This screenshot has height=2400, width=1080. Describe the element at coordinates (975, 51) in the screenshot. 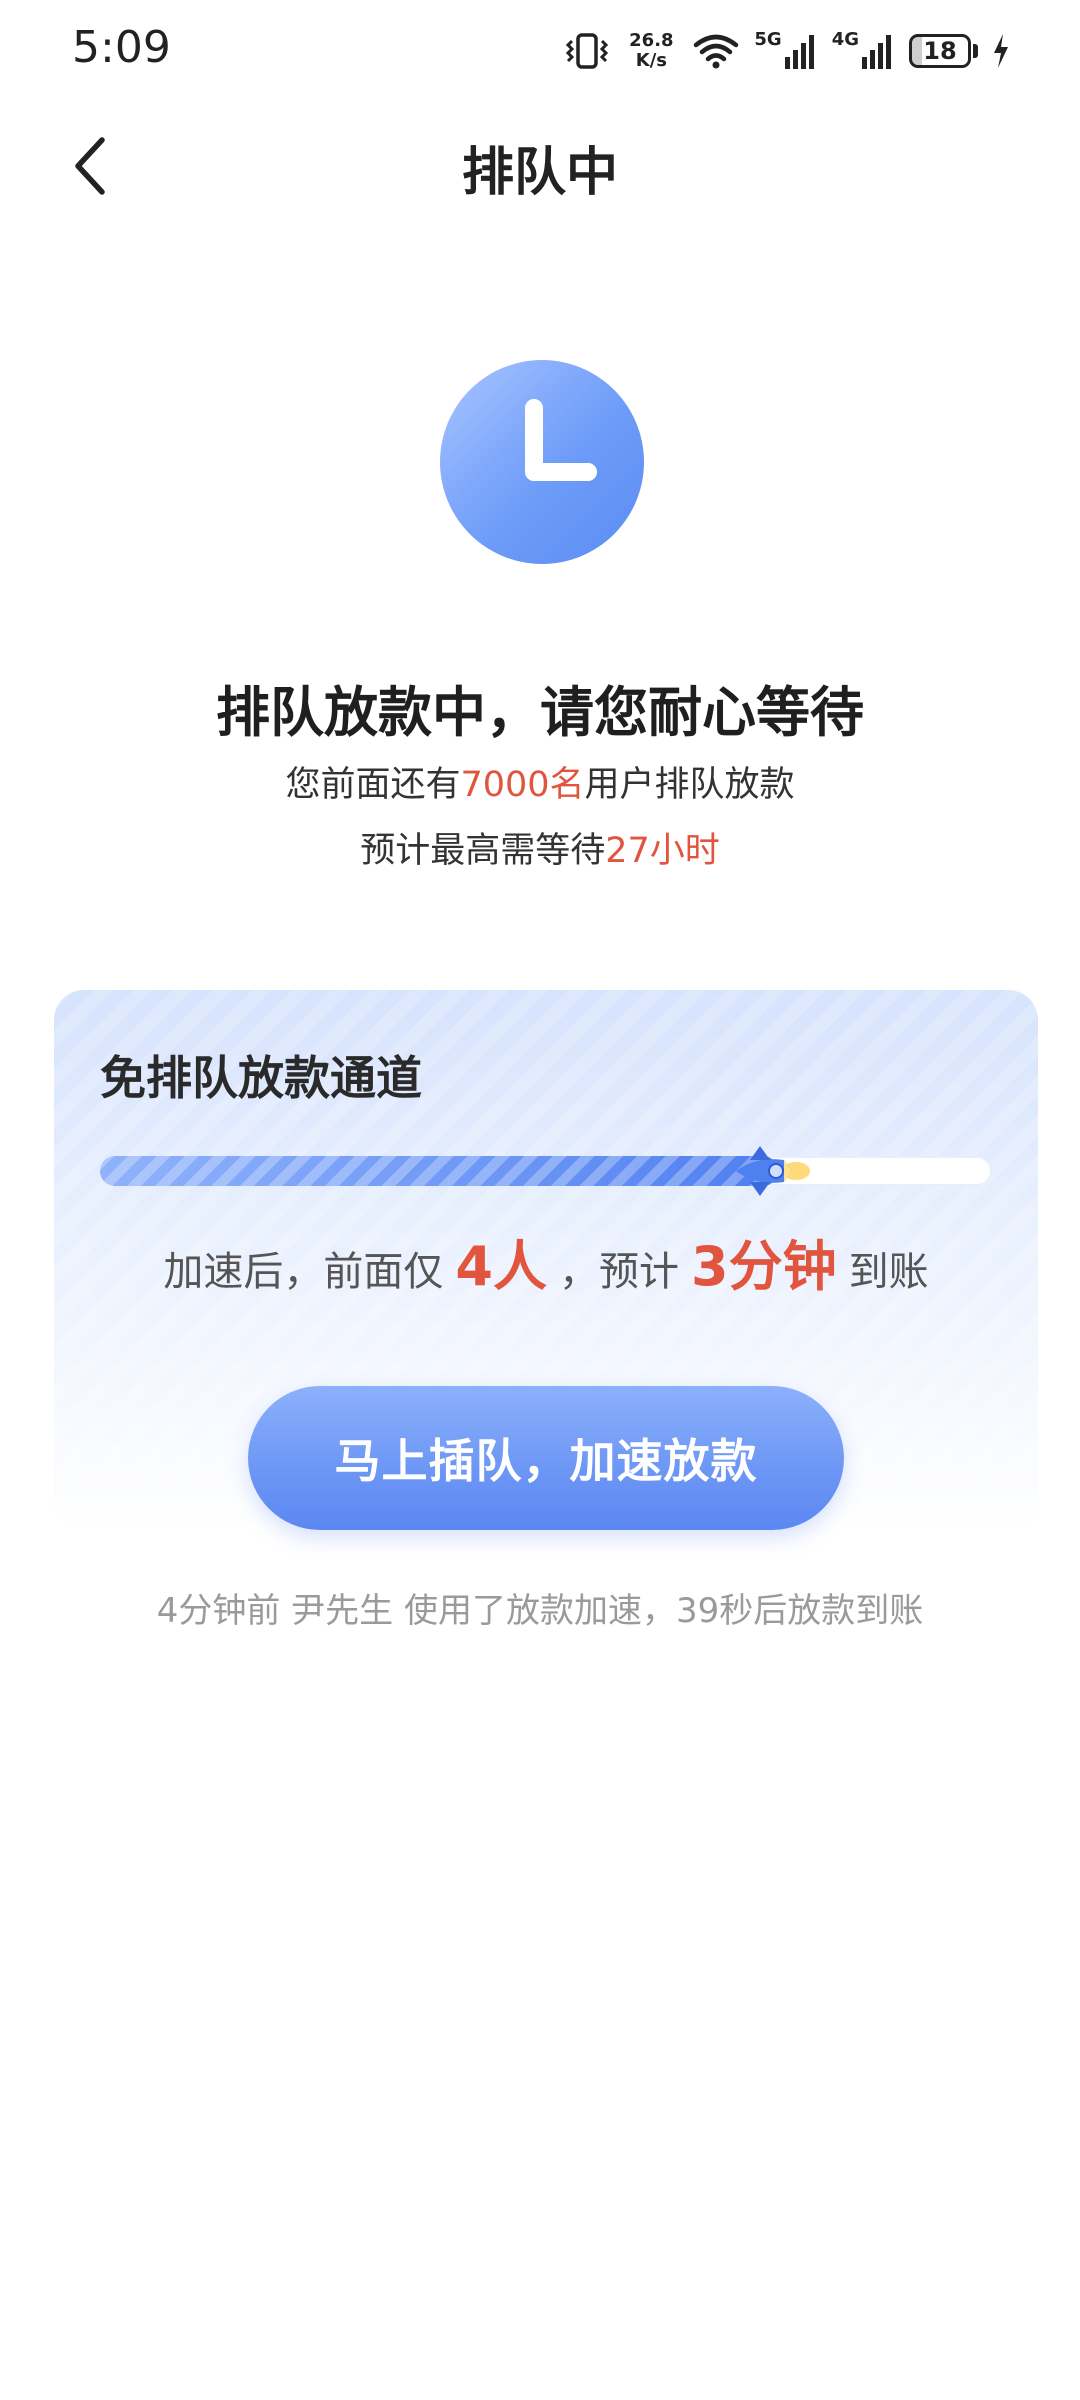

I see `battery-cap` at that location.